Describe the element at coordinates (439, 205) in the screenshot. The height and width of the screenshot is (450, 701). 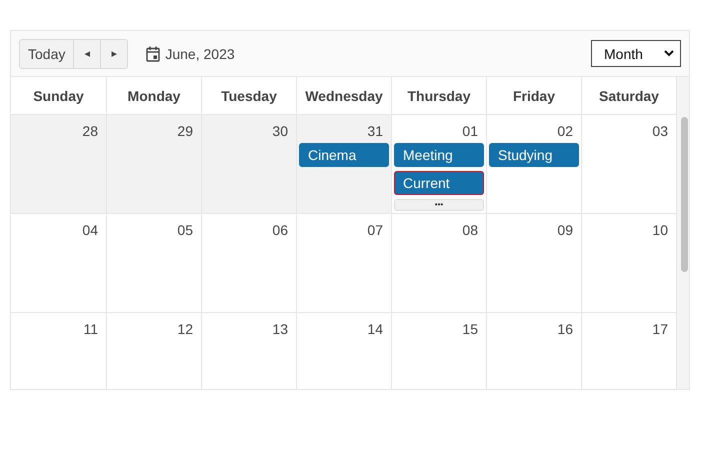
I see `more-events-button: •••` at that location.